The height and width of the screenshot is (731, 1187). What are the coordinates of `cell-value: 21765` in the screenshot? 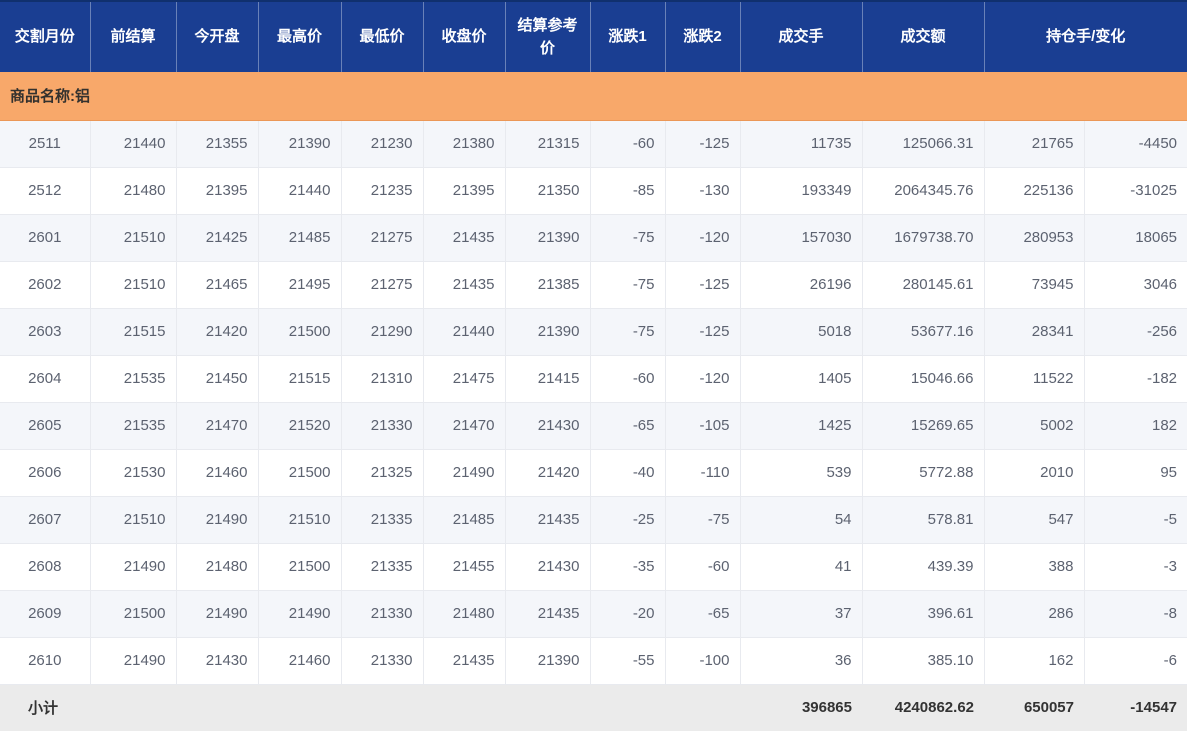 It's located at (1034, 144).